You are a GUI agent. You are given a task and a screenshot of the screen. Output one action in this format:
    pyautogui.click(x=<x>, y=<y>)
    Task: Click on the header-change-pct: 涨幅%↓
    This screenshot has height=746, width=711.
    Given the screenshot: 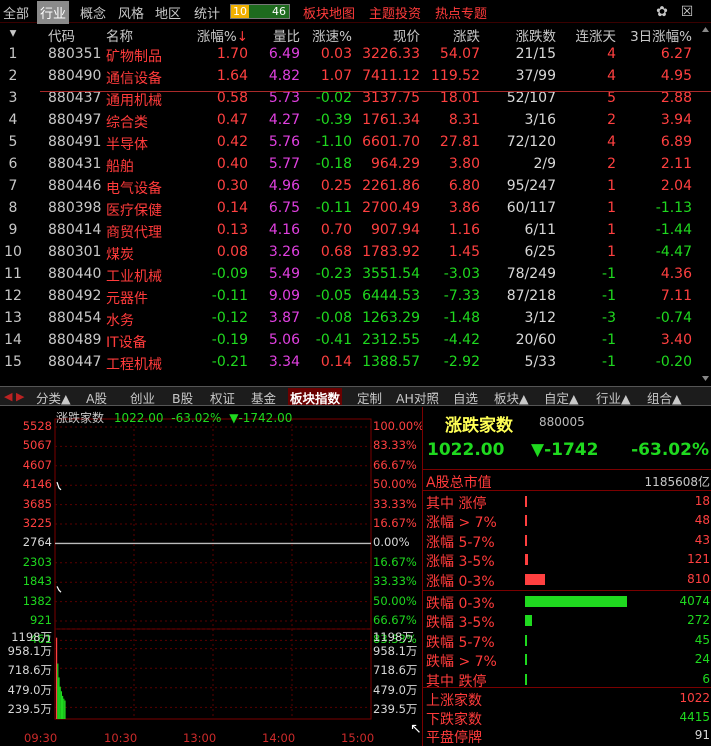 What is the action you would take?
    pyautogui.click(x=219, y=35)
    